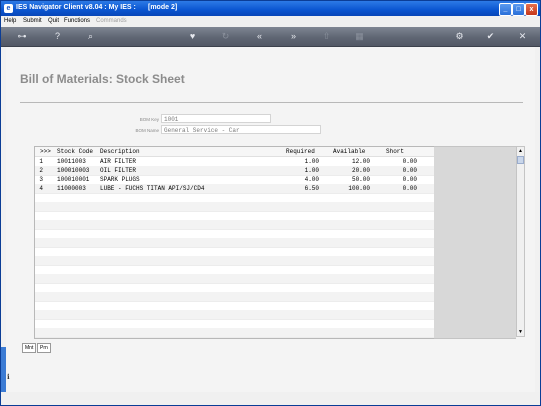 The width and height of the screenshot is (541, 406). Describe the element at coordinates (270, 21) in the screenshot. I see `menu-bar: Help Submit Quit Functions Commands` at that location.